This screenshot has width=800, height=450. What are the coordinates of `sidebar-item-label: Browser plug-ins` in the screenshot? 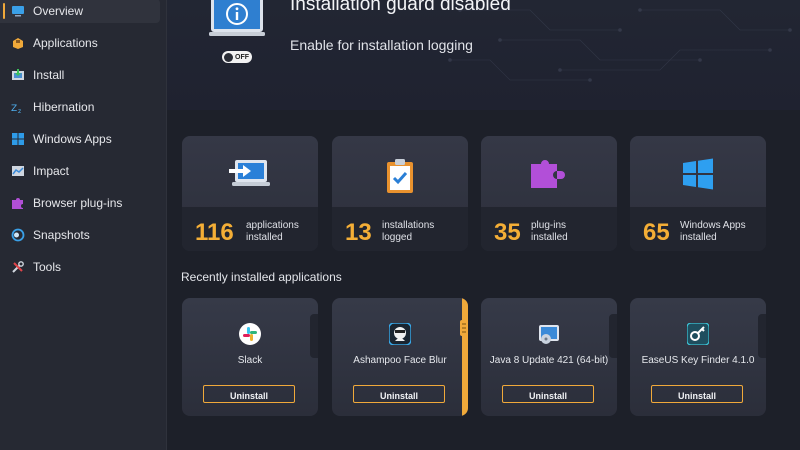 It's located at (78, 203).